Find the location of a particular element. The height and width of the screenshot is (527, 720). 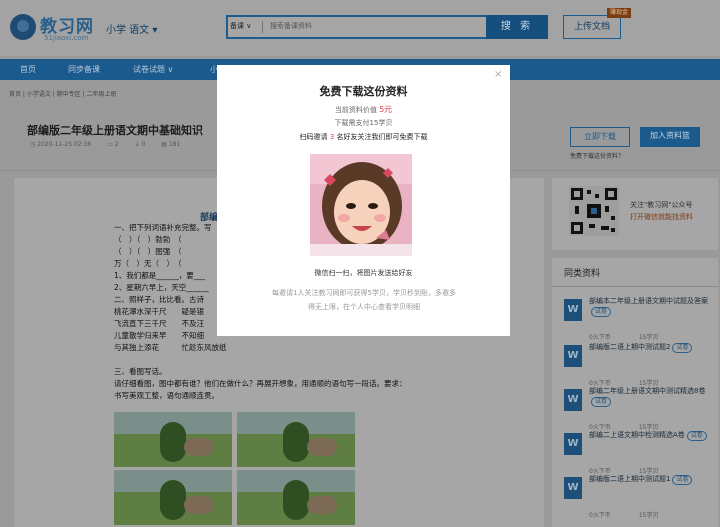

free-download-link: 免费下载这份资料？ is located at coordinates (597, 155).